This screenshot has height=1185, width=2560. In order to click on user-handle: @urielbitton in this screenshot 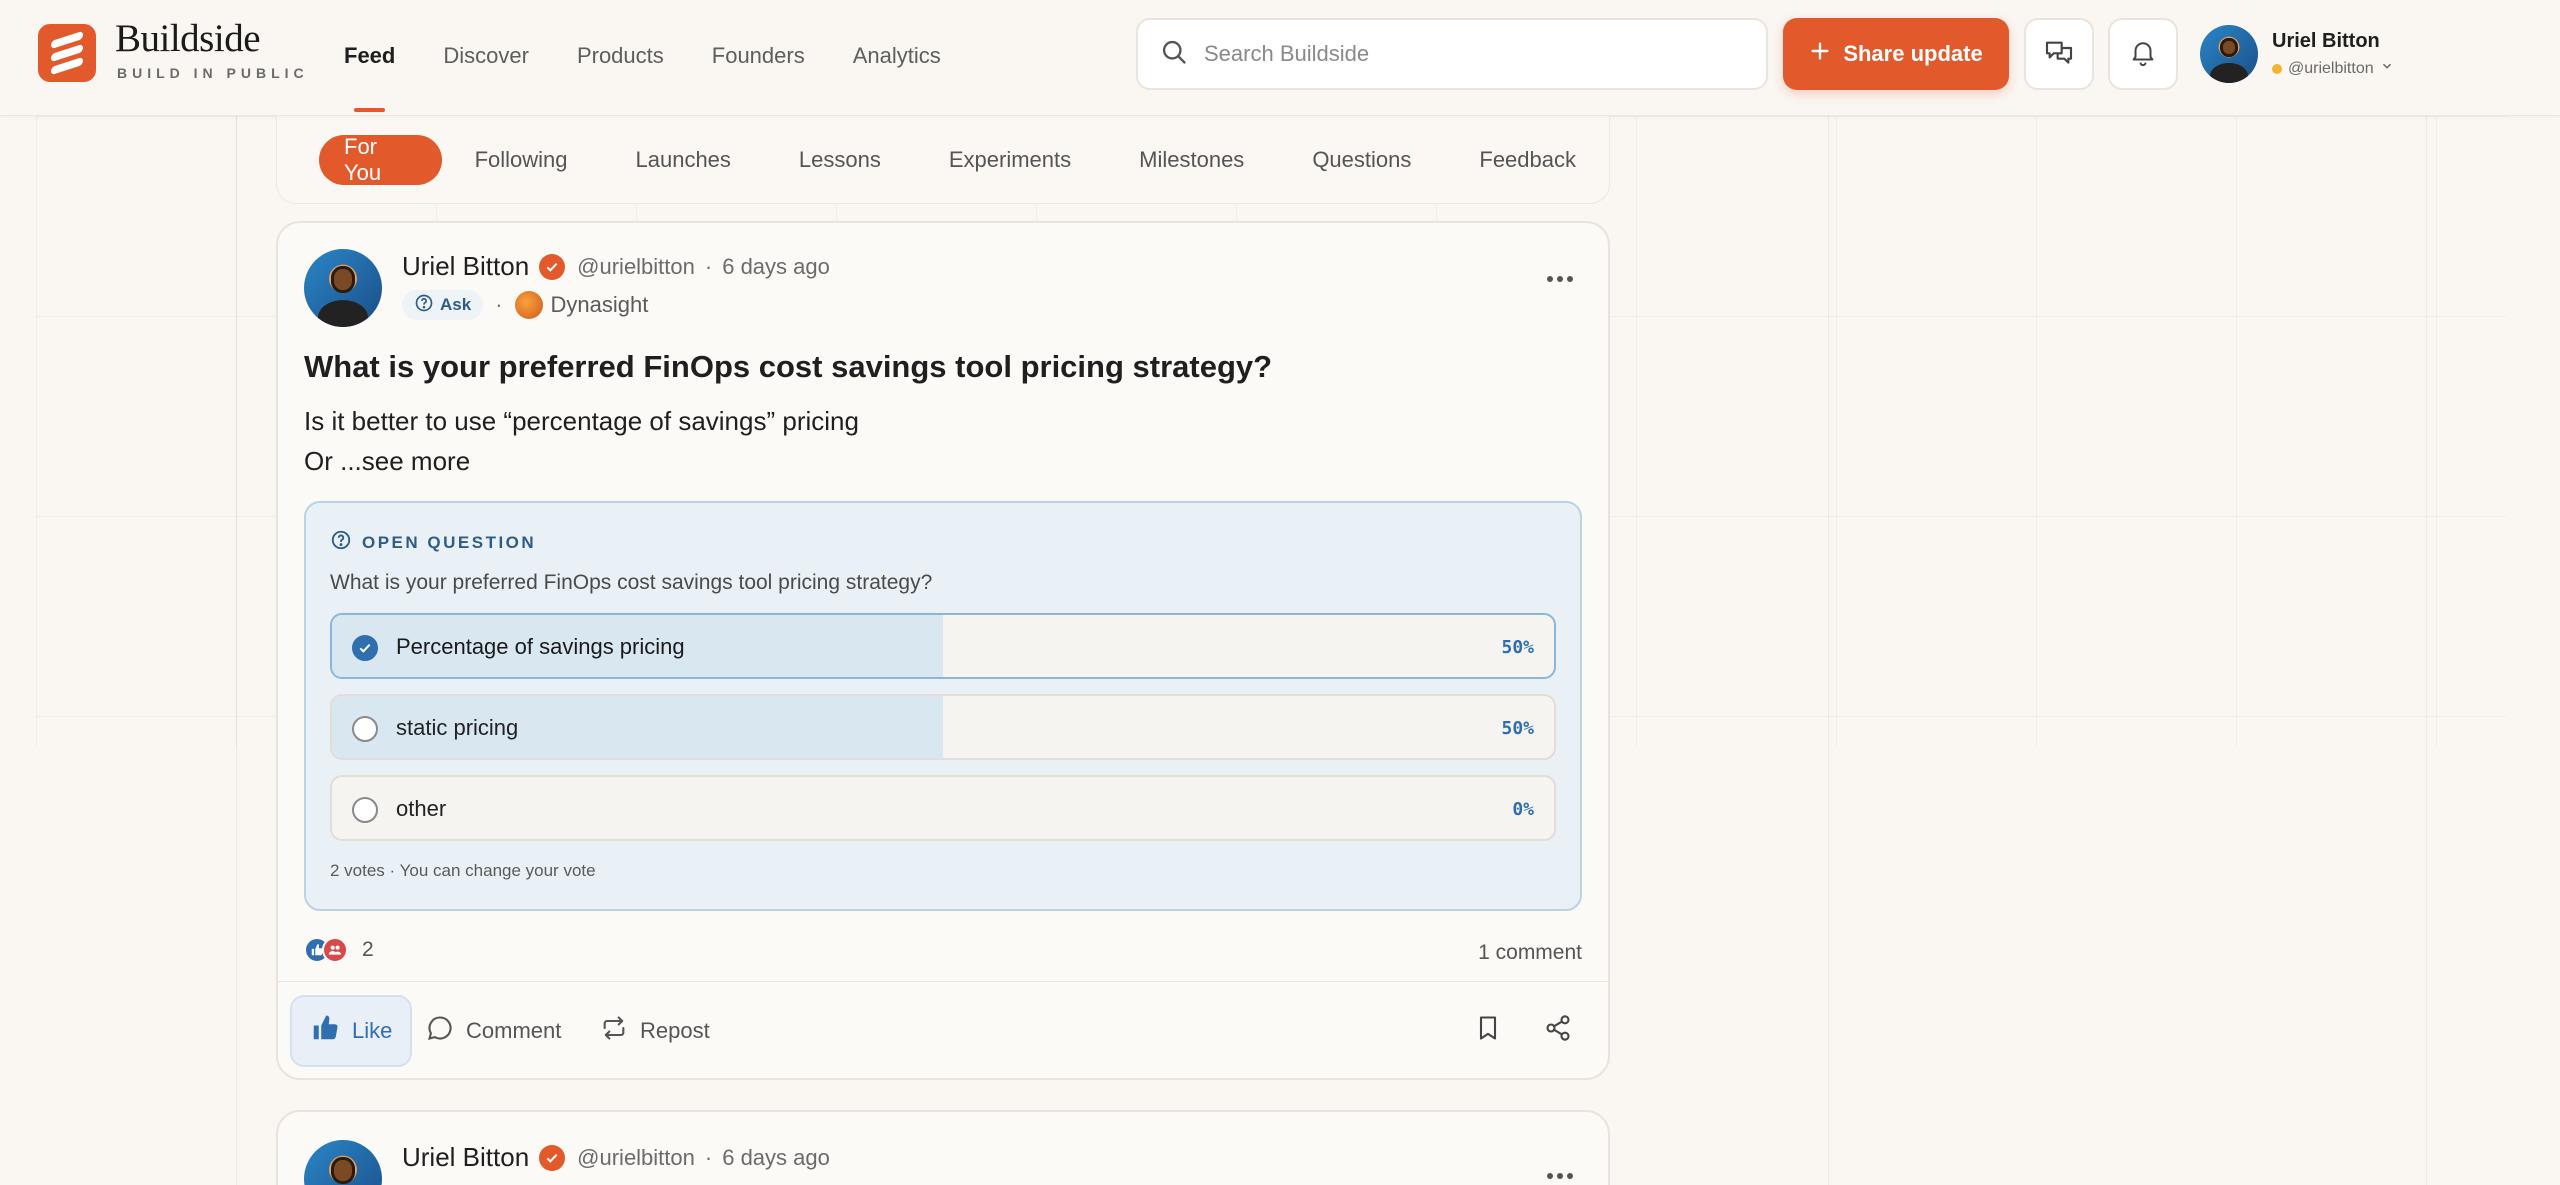, I will do `click(2331, 68)`.